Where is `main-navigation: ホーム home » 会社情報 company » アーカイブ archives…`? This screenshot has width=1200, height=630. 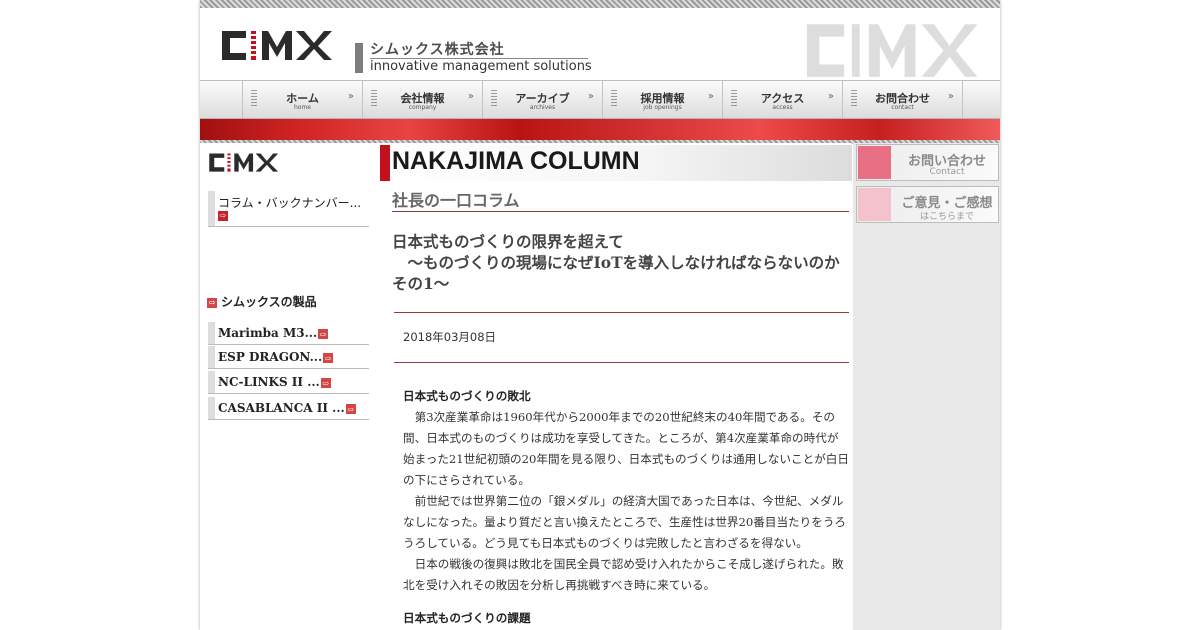
main-navigation: ホーム home » 会社情報 company » アーカイブ archives… is located at coordinates (600, 99).